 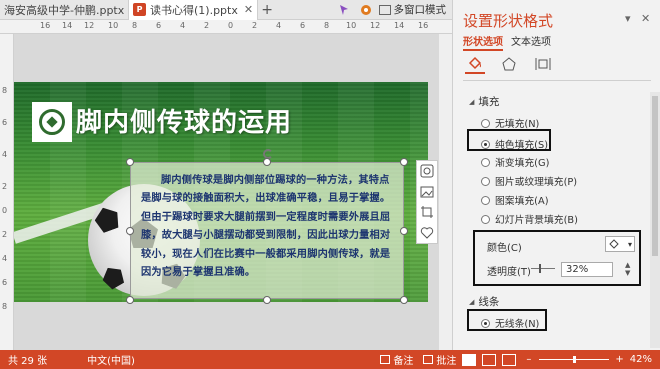 I want to click on status-bar: 共 29 张 中文(中国) 备注 批注 – + 42%, so click(x=330, y=359).